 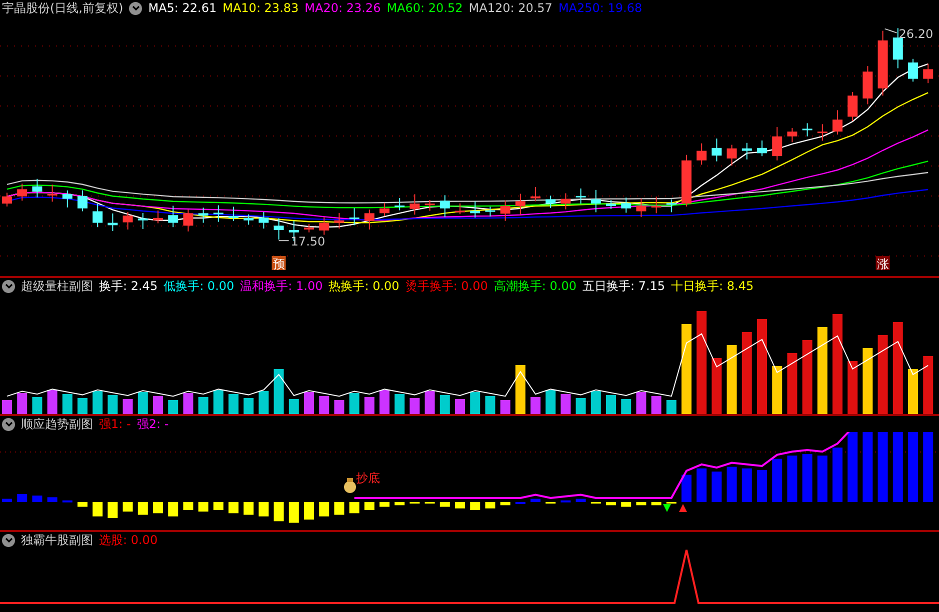 I want to click on panel-title: 超级量柱副图, so click(x=57, y=286).